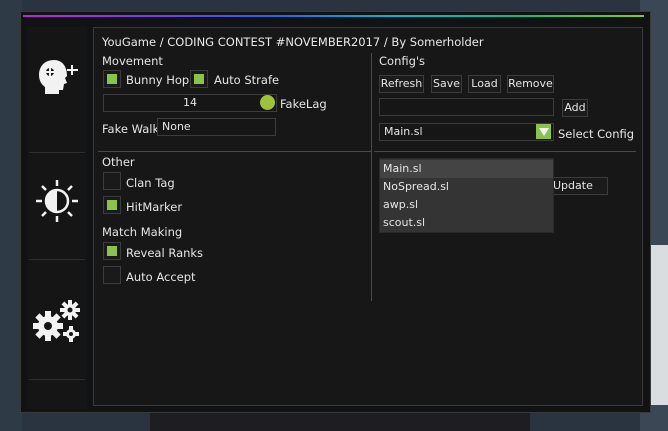 Image resolution: width=668 pixels, height=431 pixels. I want to click on config-select: Main.sl, so click(466, 132).